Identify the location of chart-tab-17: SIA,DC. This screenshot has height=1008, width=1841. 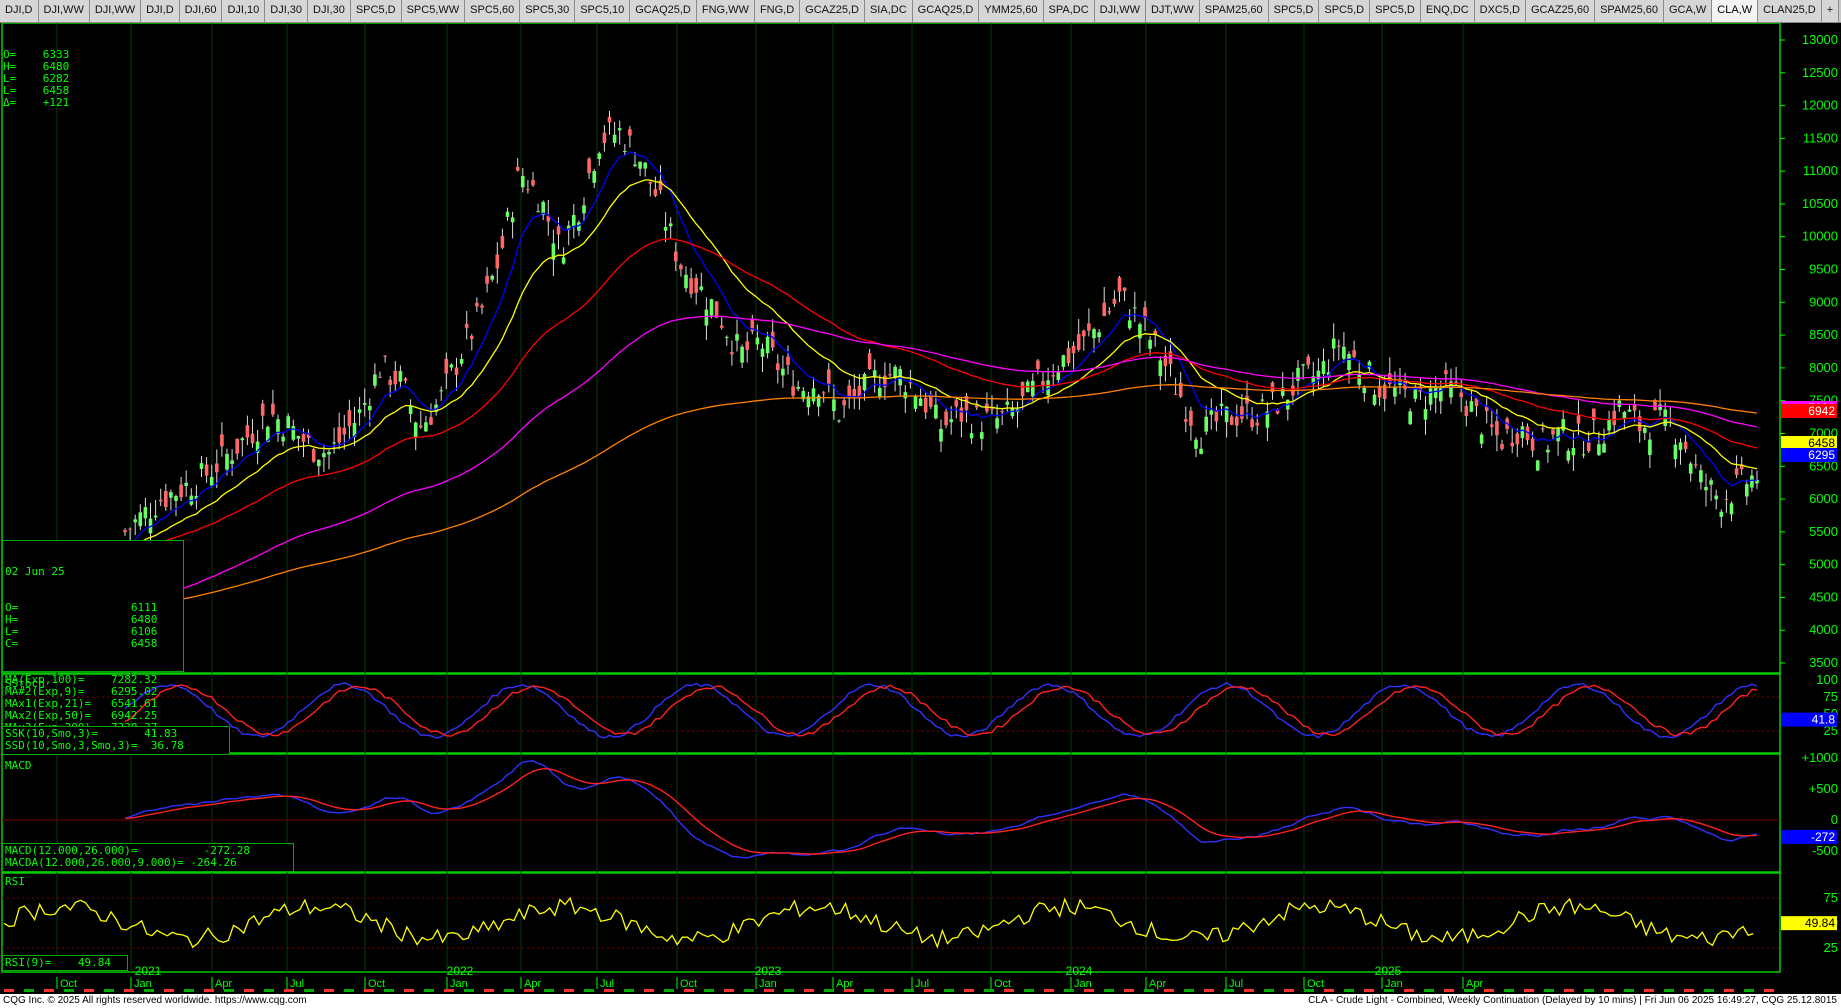
(888, 11).